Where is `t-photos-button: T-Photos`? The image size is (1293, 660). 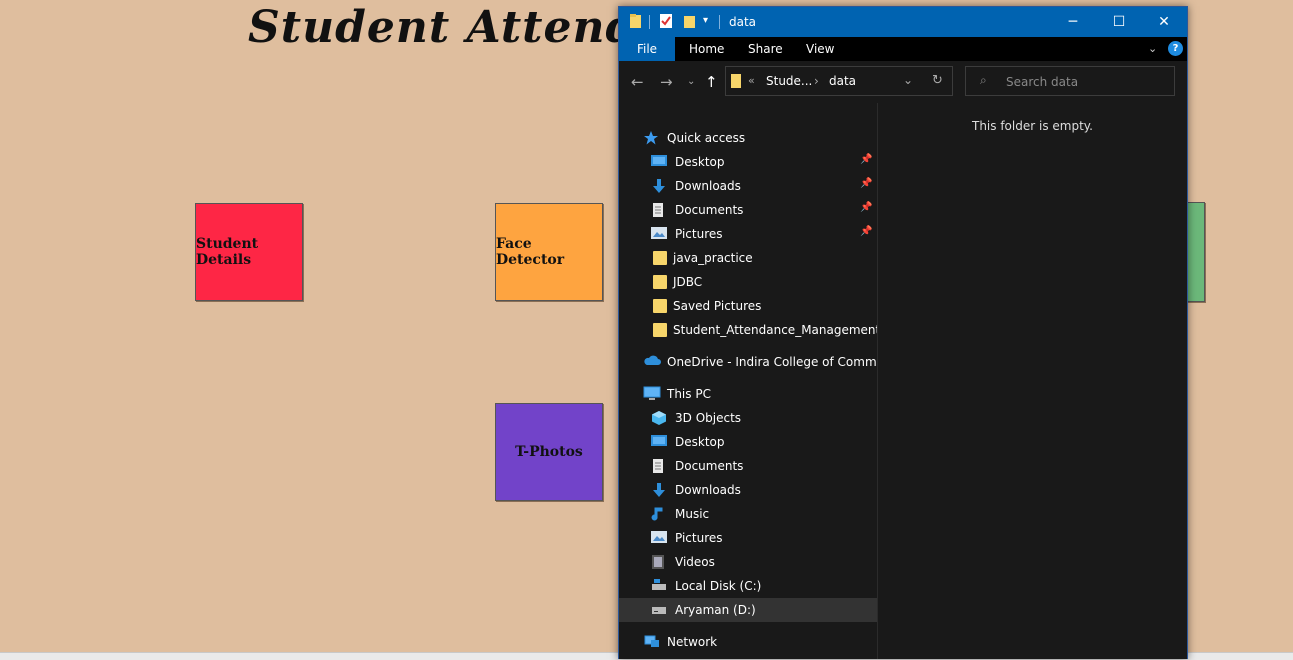 t-photos-button: T-Photos is located at coordinates (549, 452).